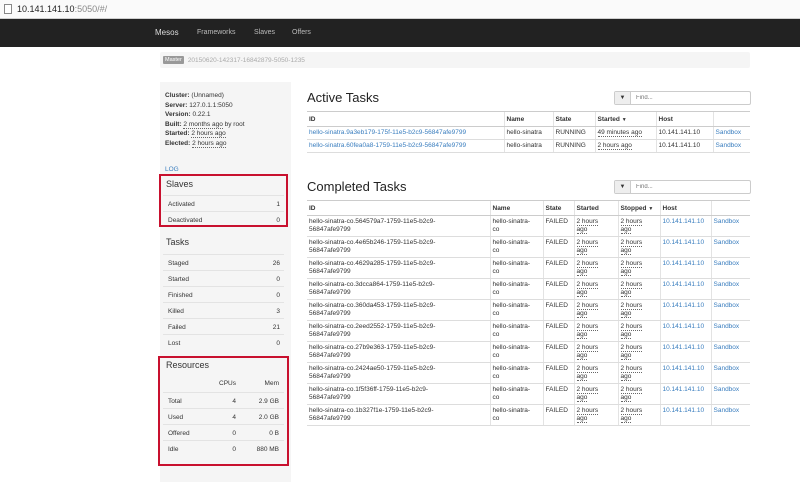 The image size is (800, 482). What do you see at coordinates (207, 95) in the screenshot?
I see `cluster-value: (Unnamed)` at bounding box center [207, 95].